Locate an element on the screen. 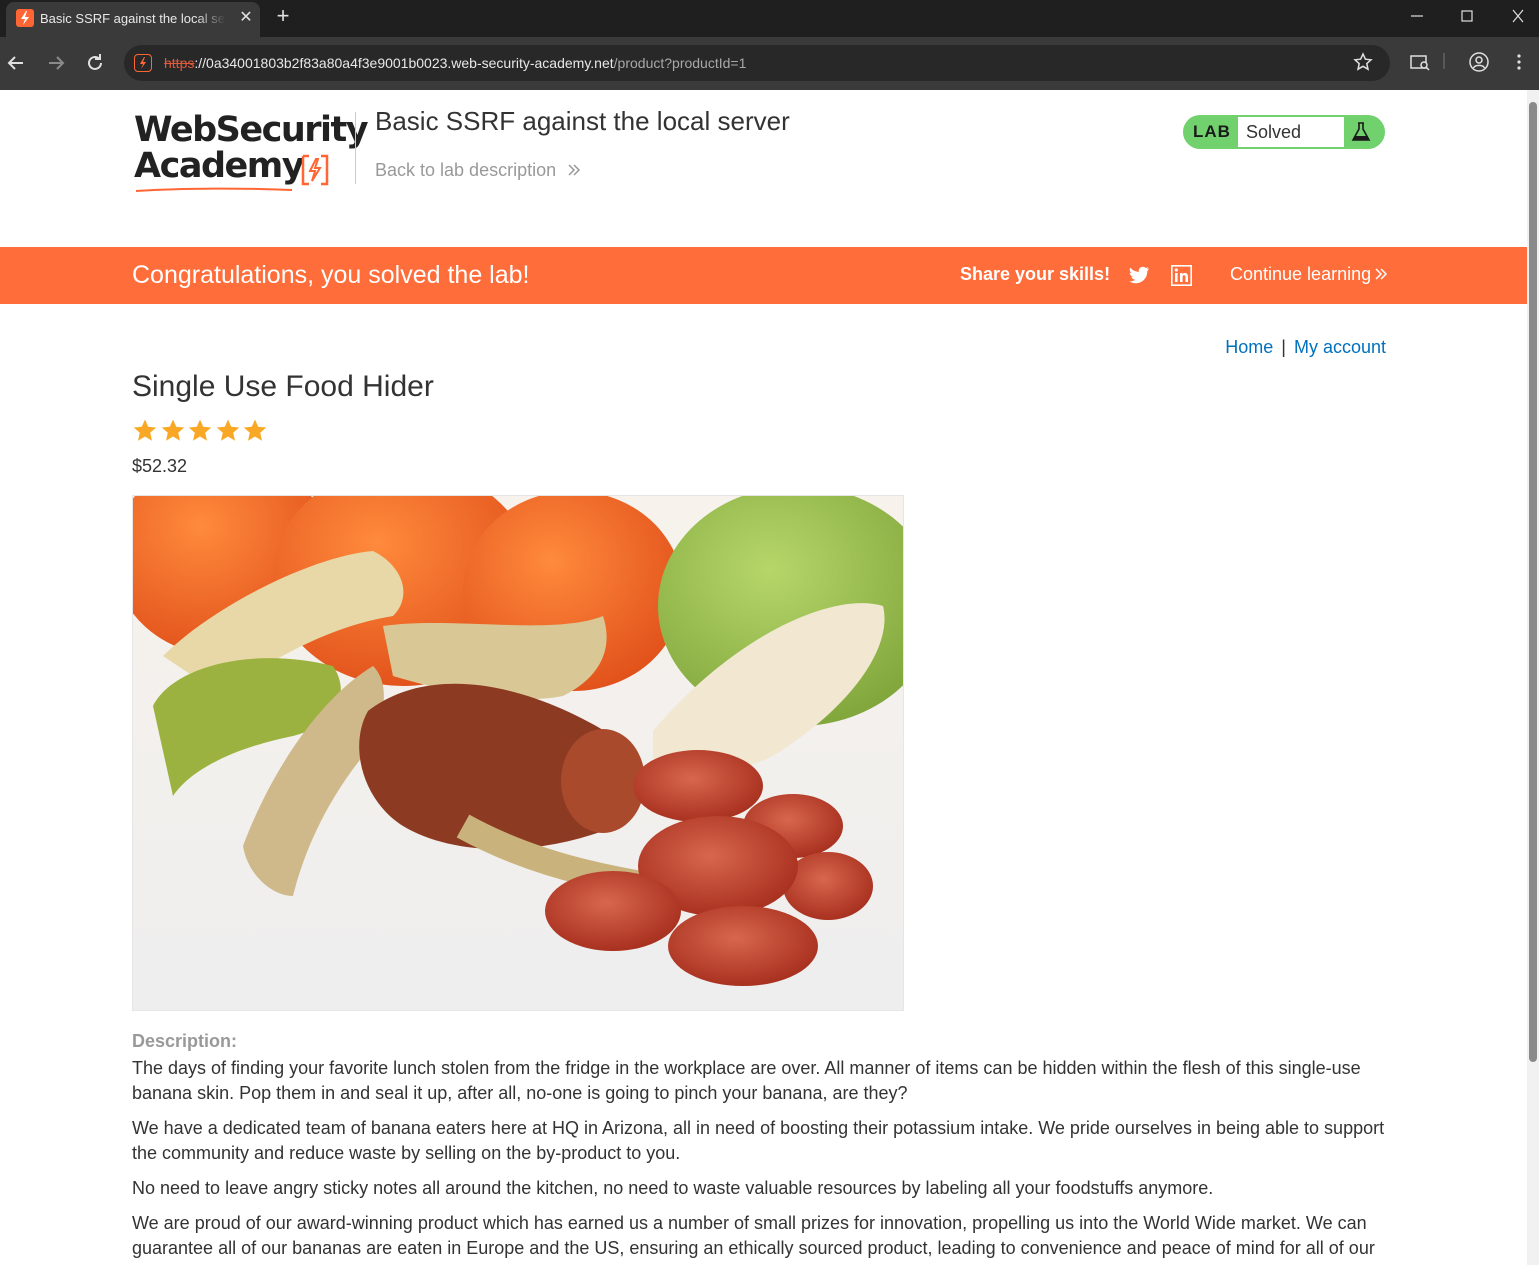  lab-status-text: Solved is located at coordinates (1291, 132).